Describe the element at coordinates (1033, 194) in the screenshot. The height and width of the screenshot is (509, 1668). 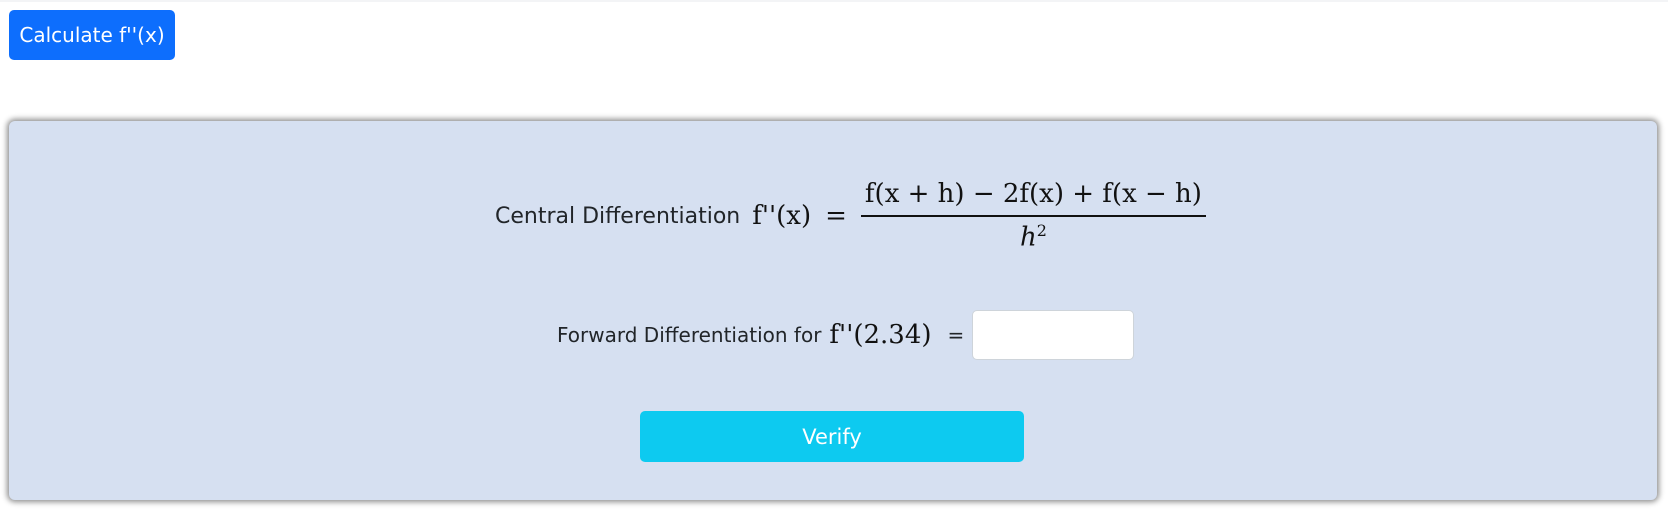
I see `formula-numerator: f(x + h) − 2f(x) + f(x − h)` at that location.